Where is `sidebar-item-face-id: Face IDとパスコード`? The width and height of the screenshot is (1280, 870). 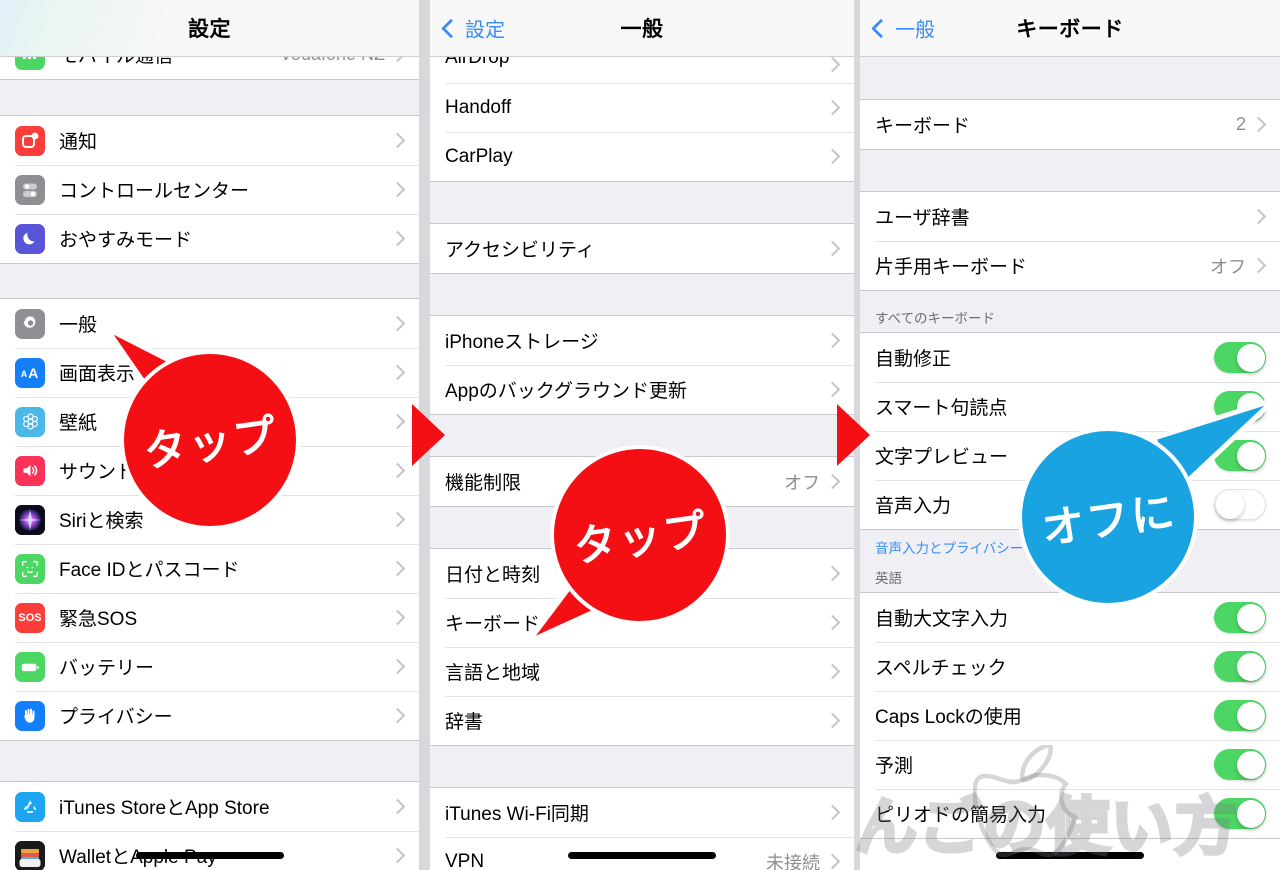 sidebar-item-face-id: Face IDとパスコード is located at coordinates (209, 568).